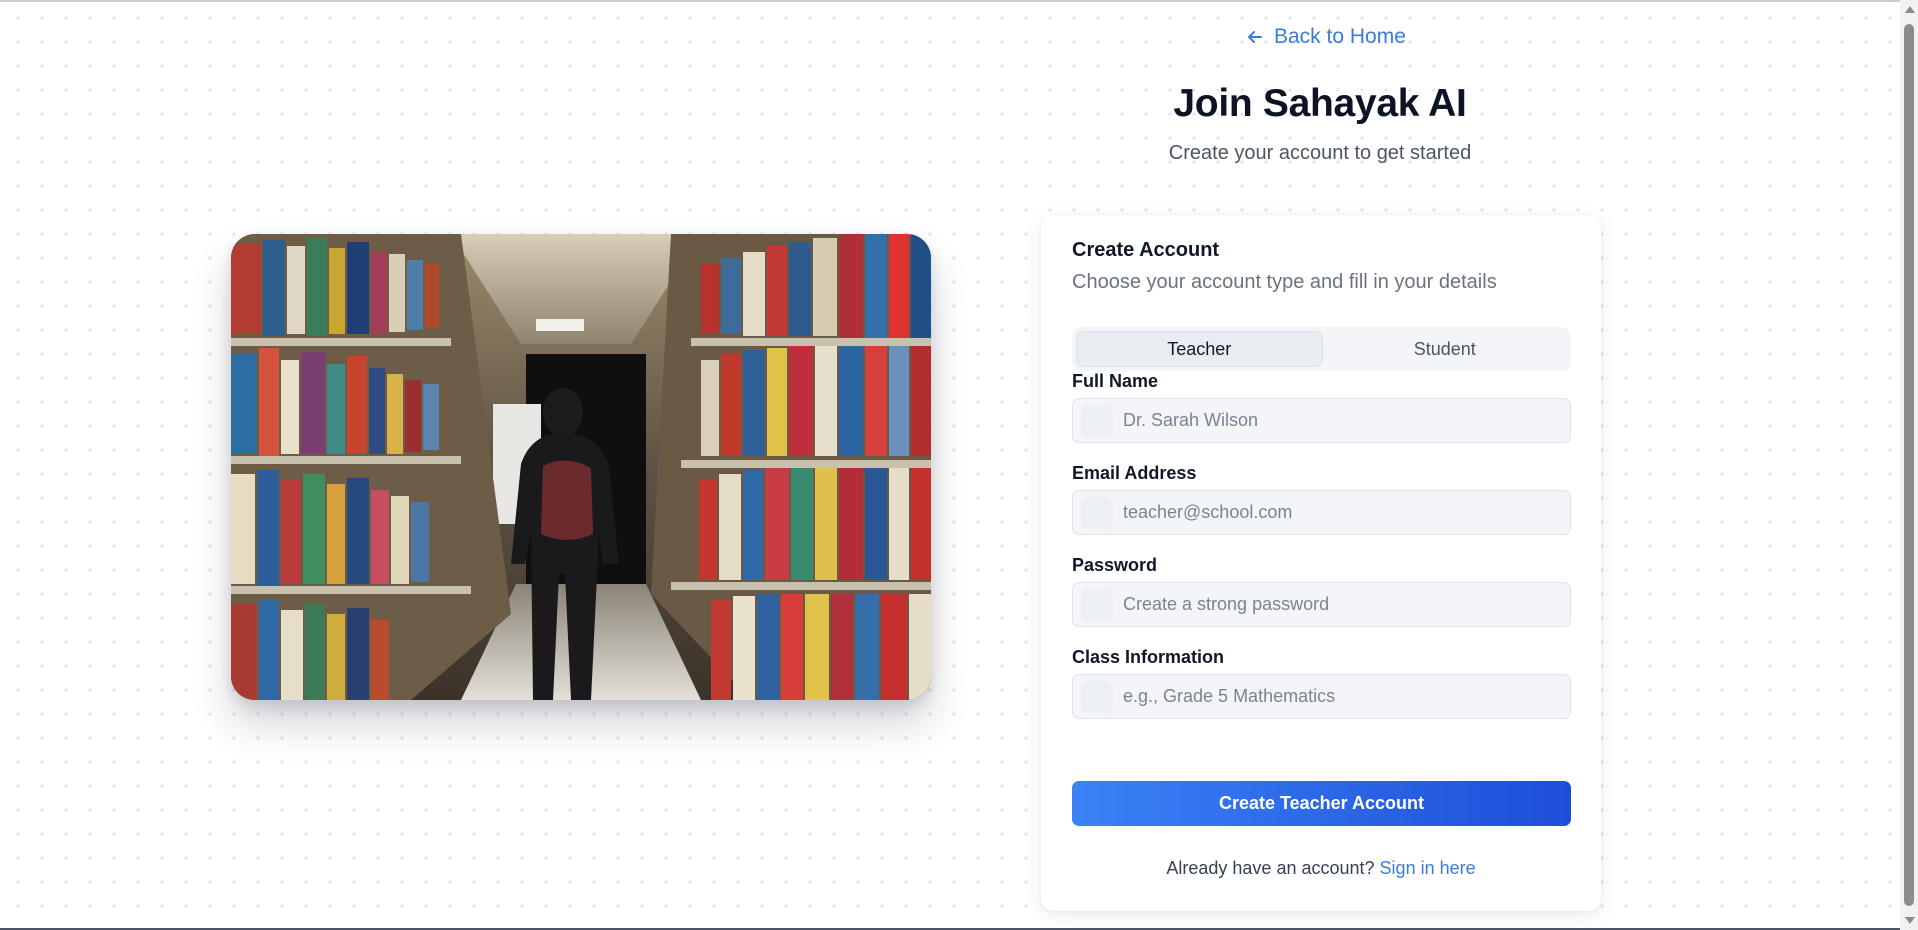 This screenshot has height=930, width=1918. I want to click on password-field-wrapper, so click(1321, 604).